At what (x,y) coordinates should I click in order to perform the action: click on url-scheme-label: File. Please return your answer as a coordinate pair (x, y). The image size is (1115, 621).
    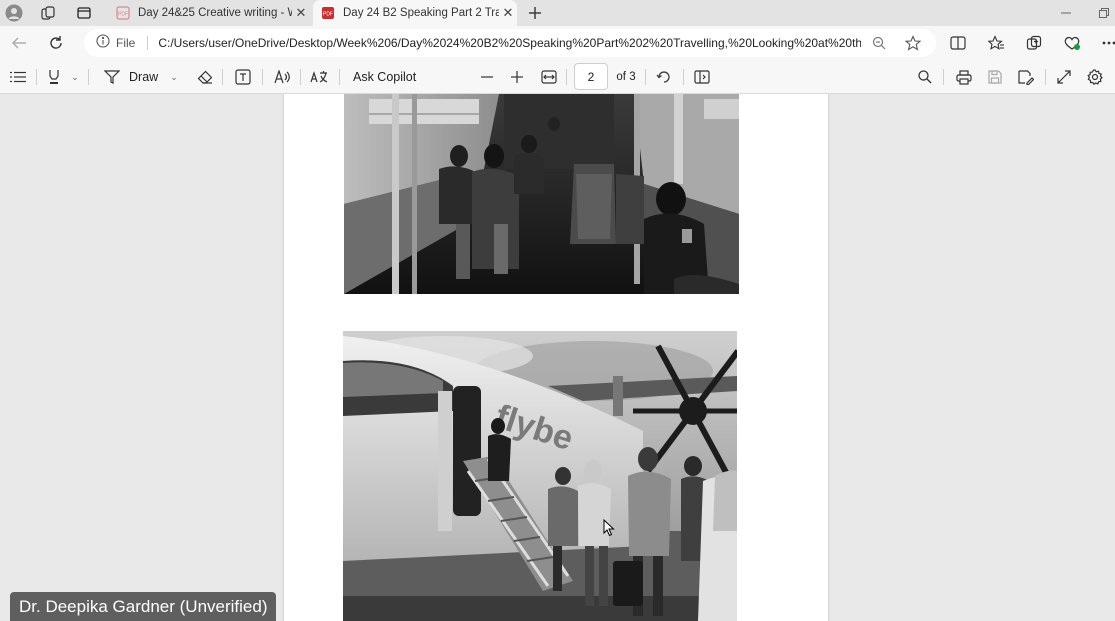
    Looking at the image, I should click on (132, 43).